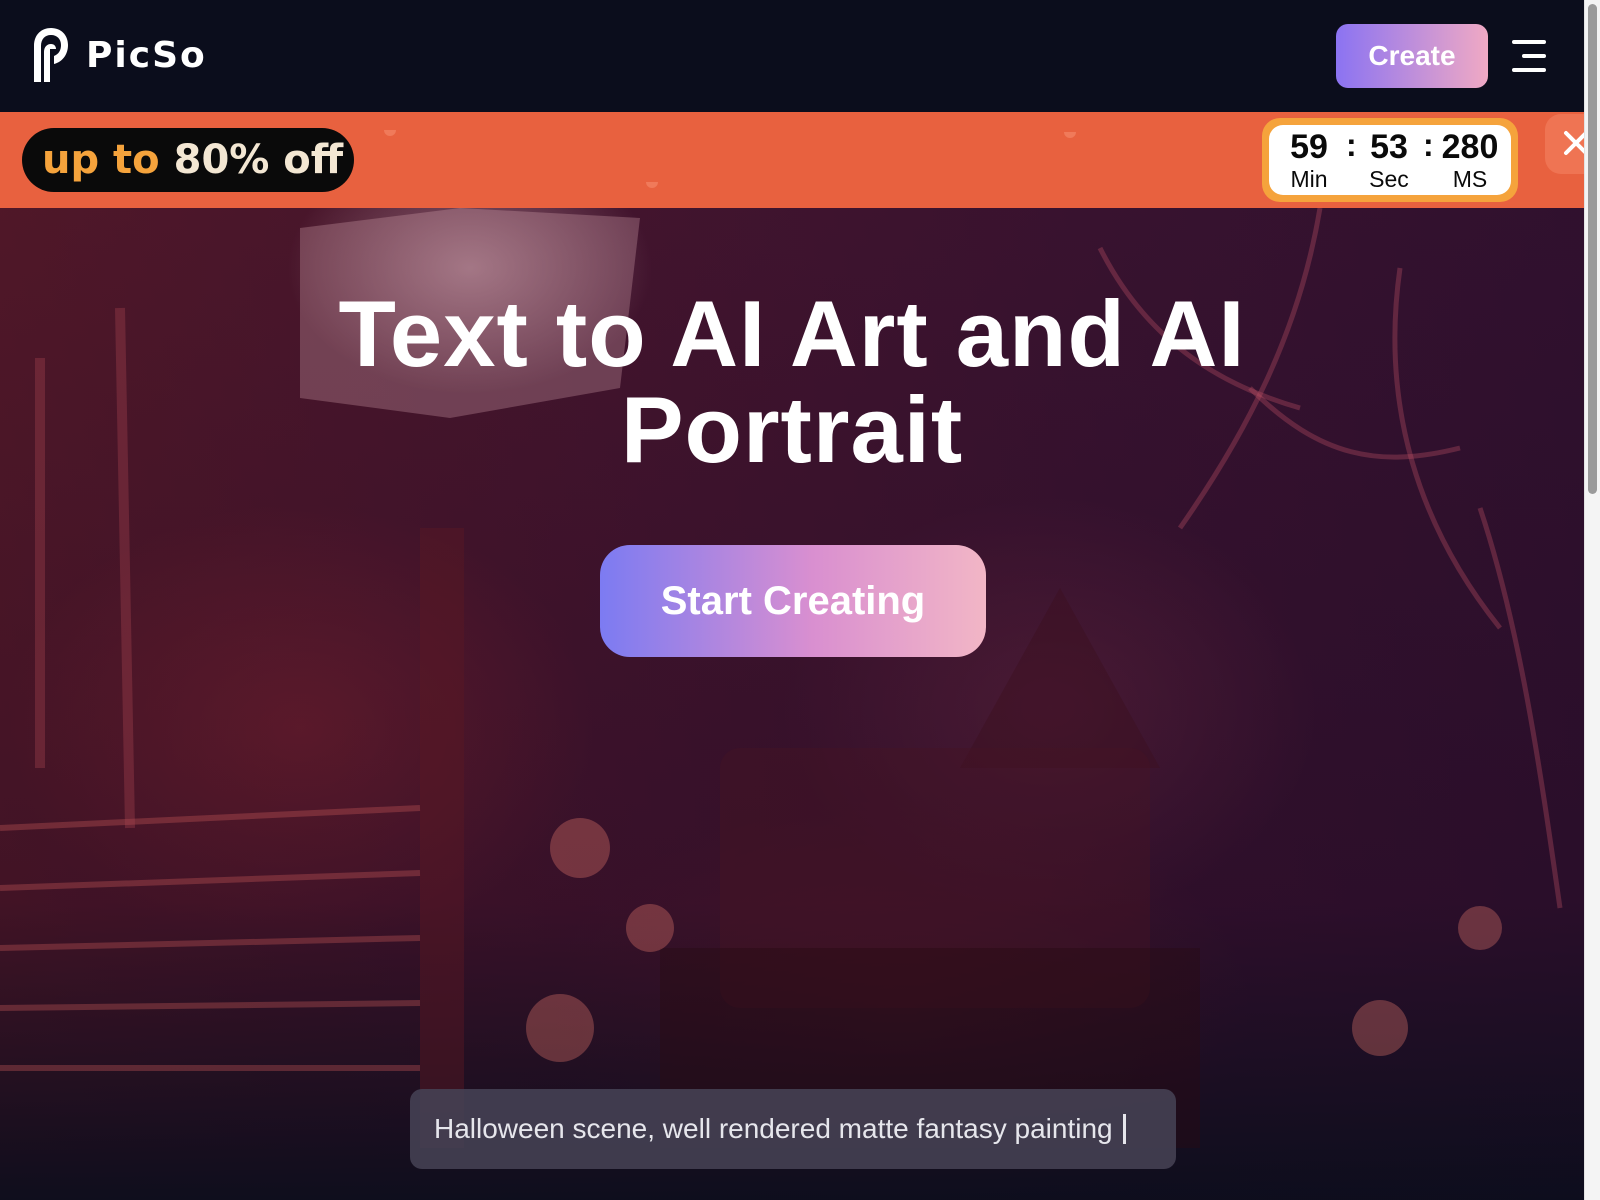 The image size is (1600, 1200). Describe the element at coordinates (1574, 143) in the screenshot. I see `close-icon-glyph` at that location.